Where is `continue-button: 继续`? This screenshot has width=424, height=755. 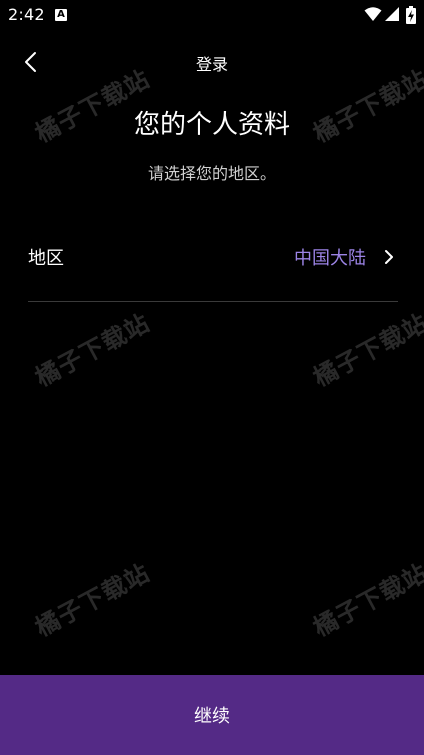
continue-button: 继续 is located at coordinates (212, 715).